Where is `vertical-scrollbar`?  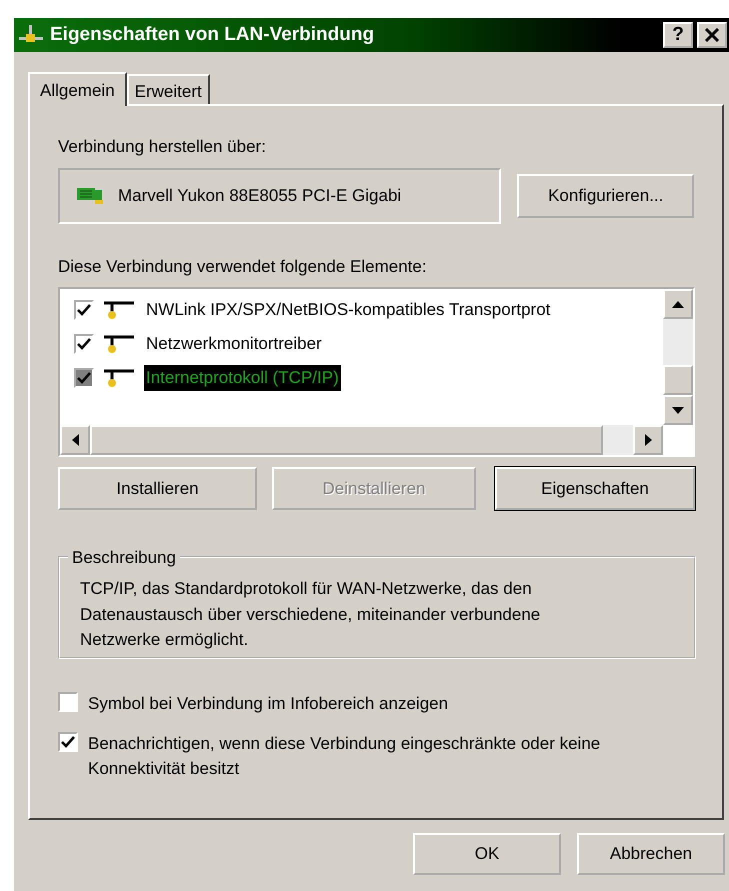
vertical-scrollbar is located at coordinates (678, 357).